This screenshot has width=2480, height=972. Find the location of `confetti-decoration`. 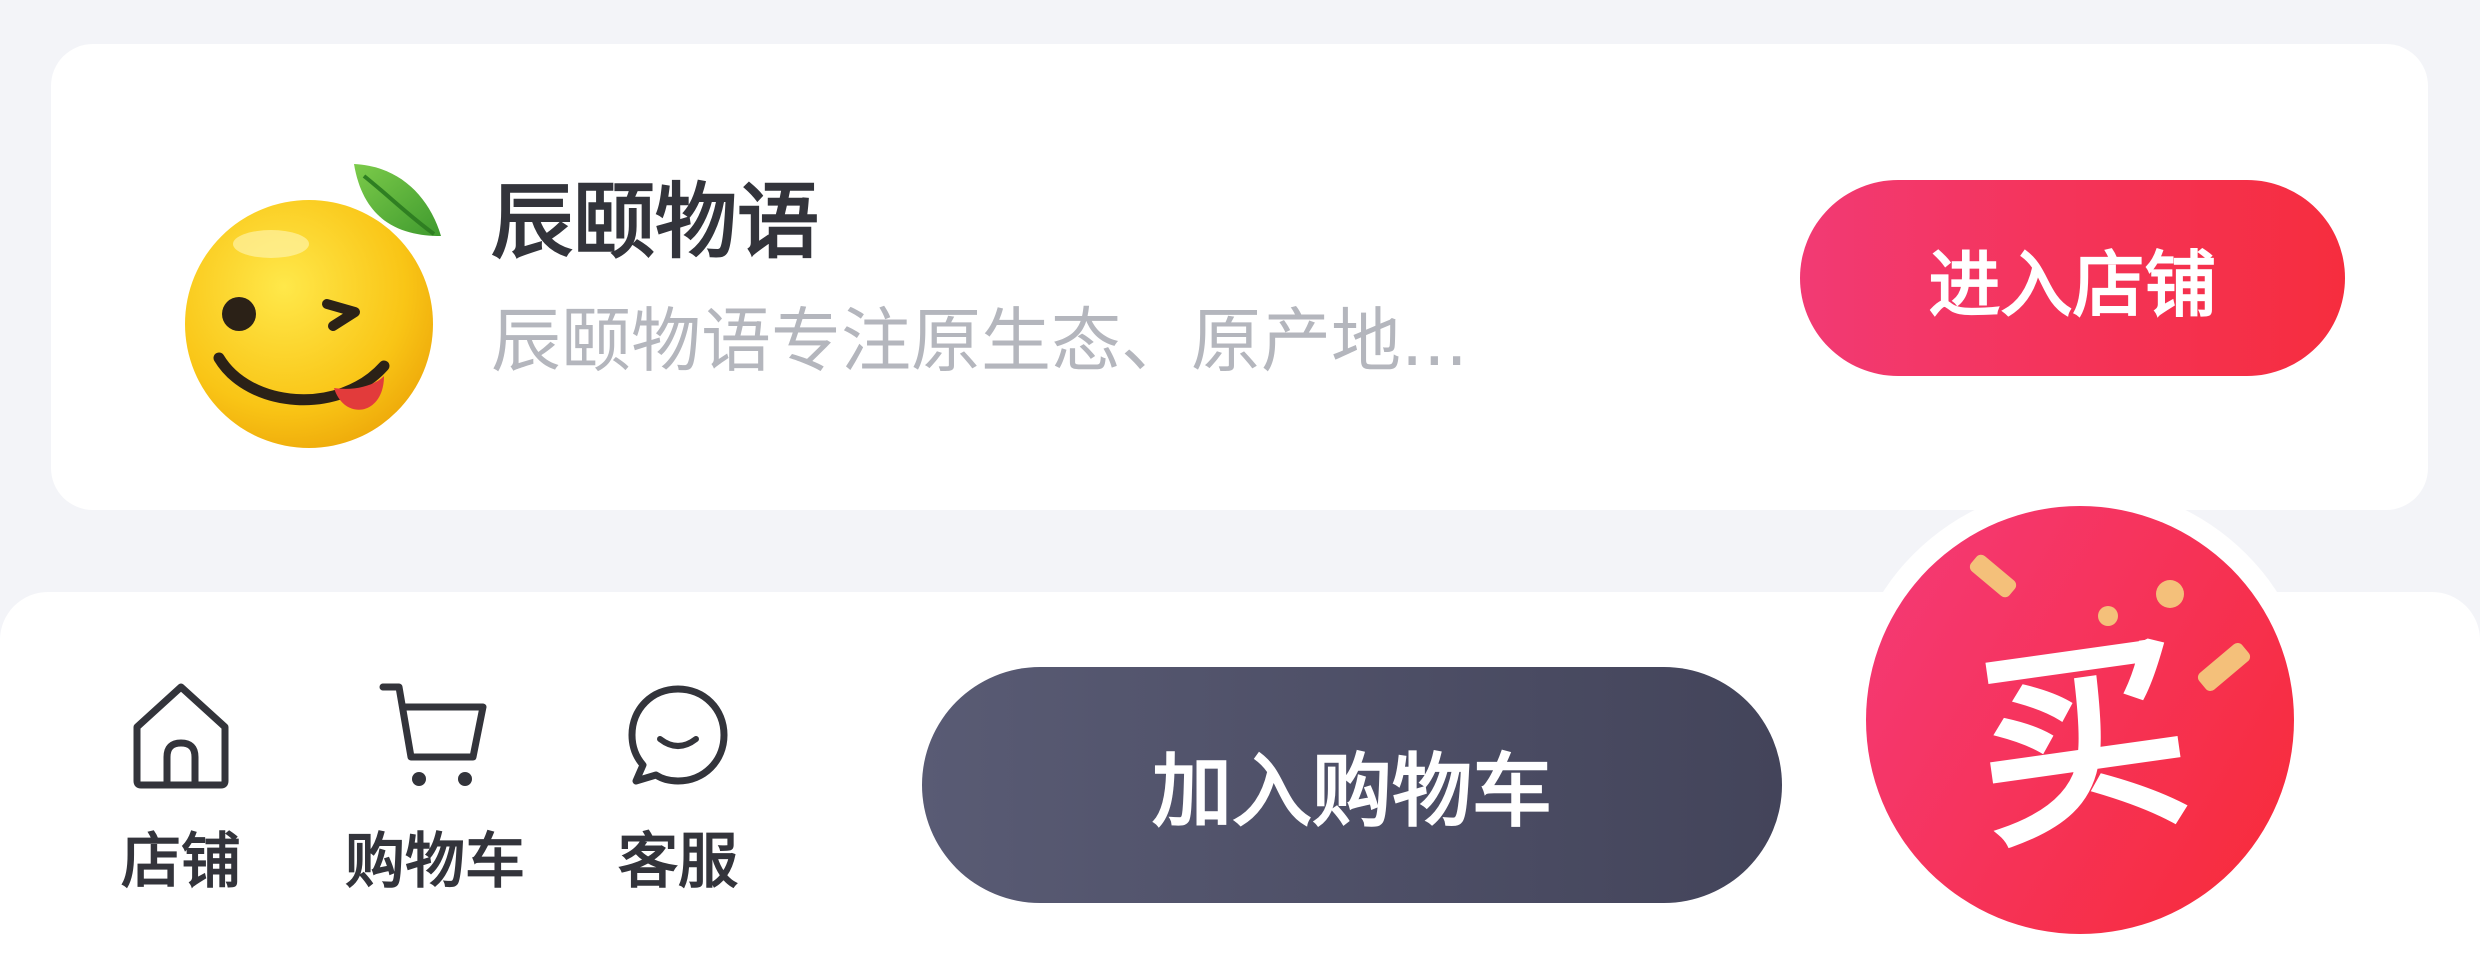

confetti-decoration is located at coordinates (2224, 667).